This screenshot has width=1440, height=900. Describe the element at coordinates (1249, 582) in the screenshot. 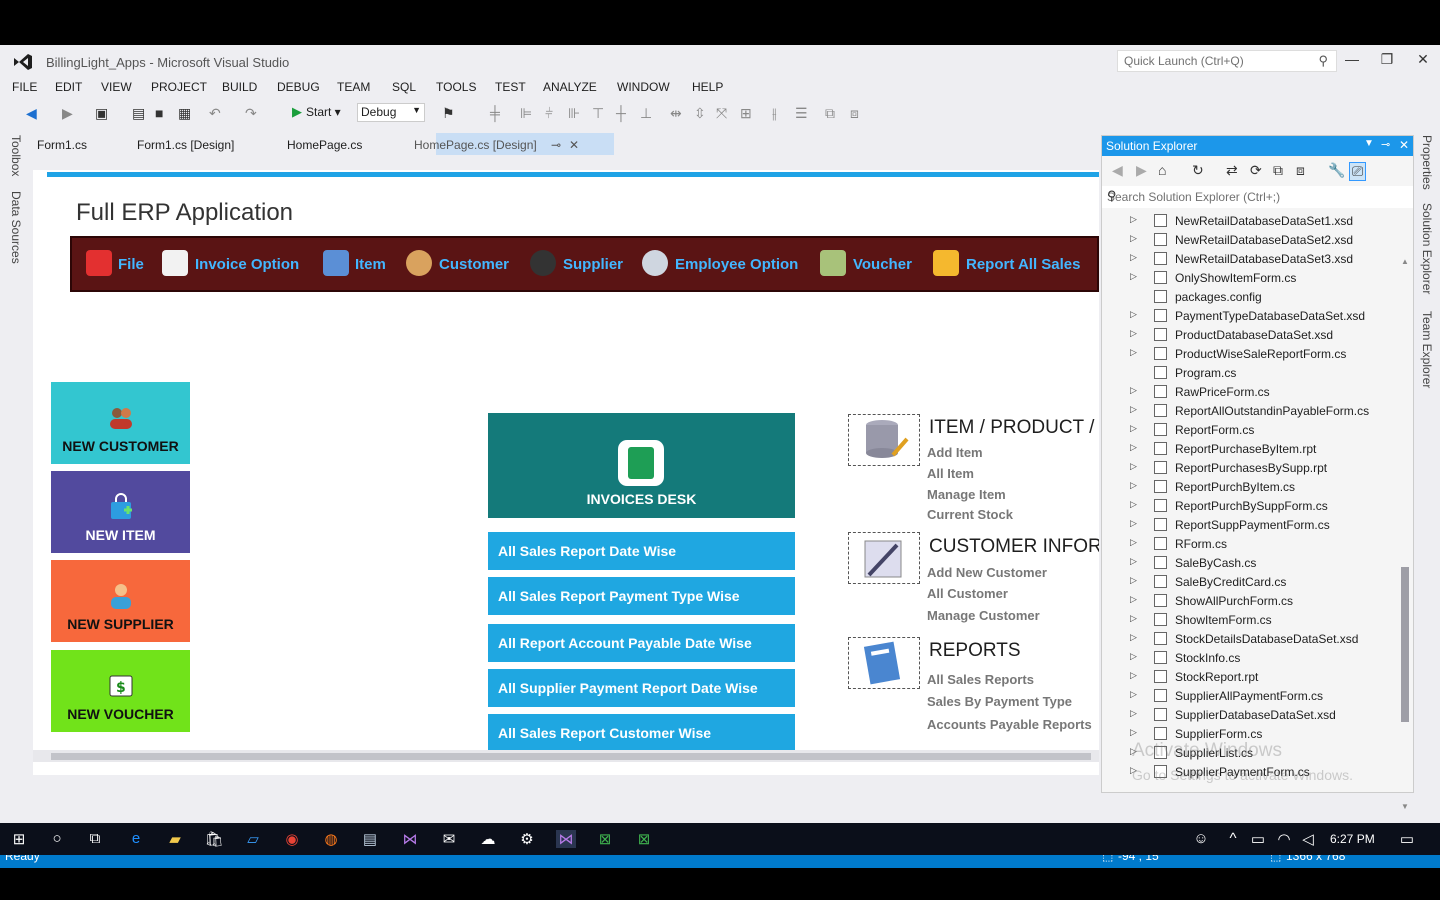

I see `solution-tree-item: ▷ SaleByCreditCard.cs` at that location.